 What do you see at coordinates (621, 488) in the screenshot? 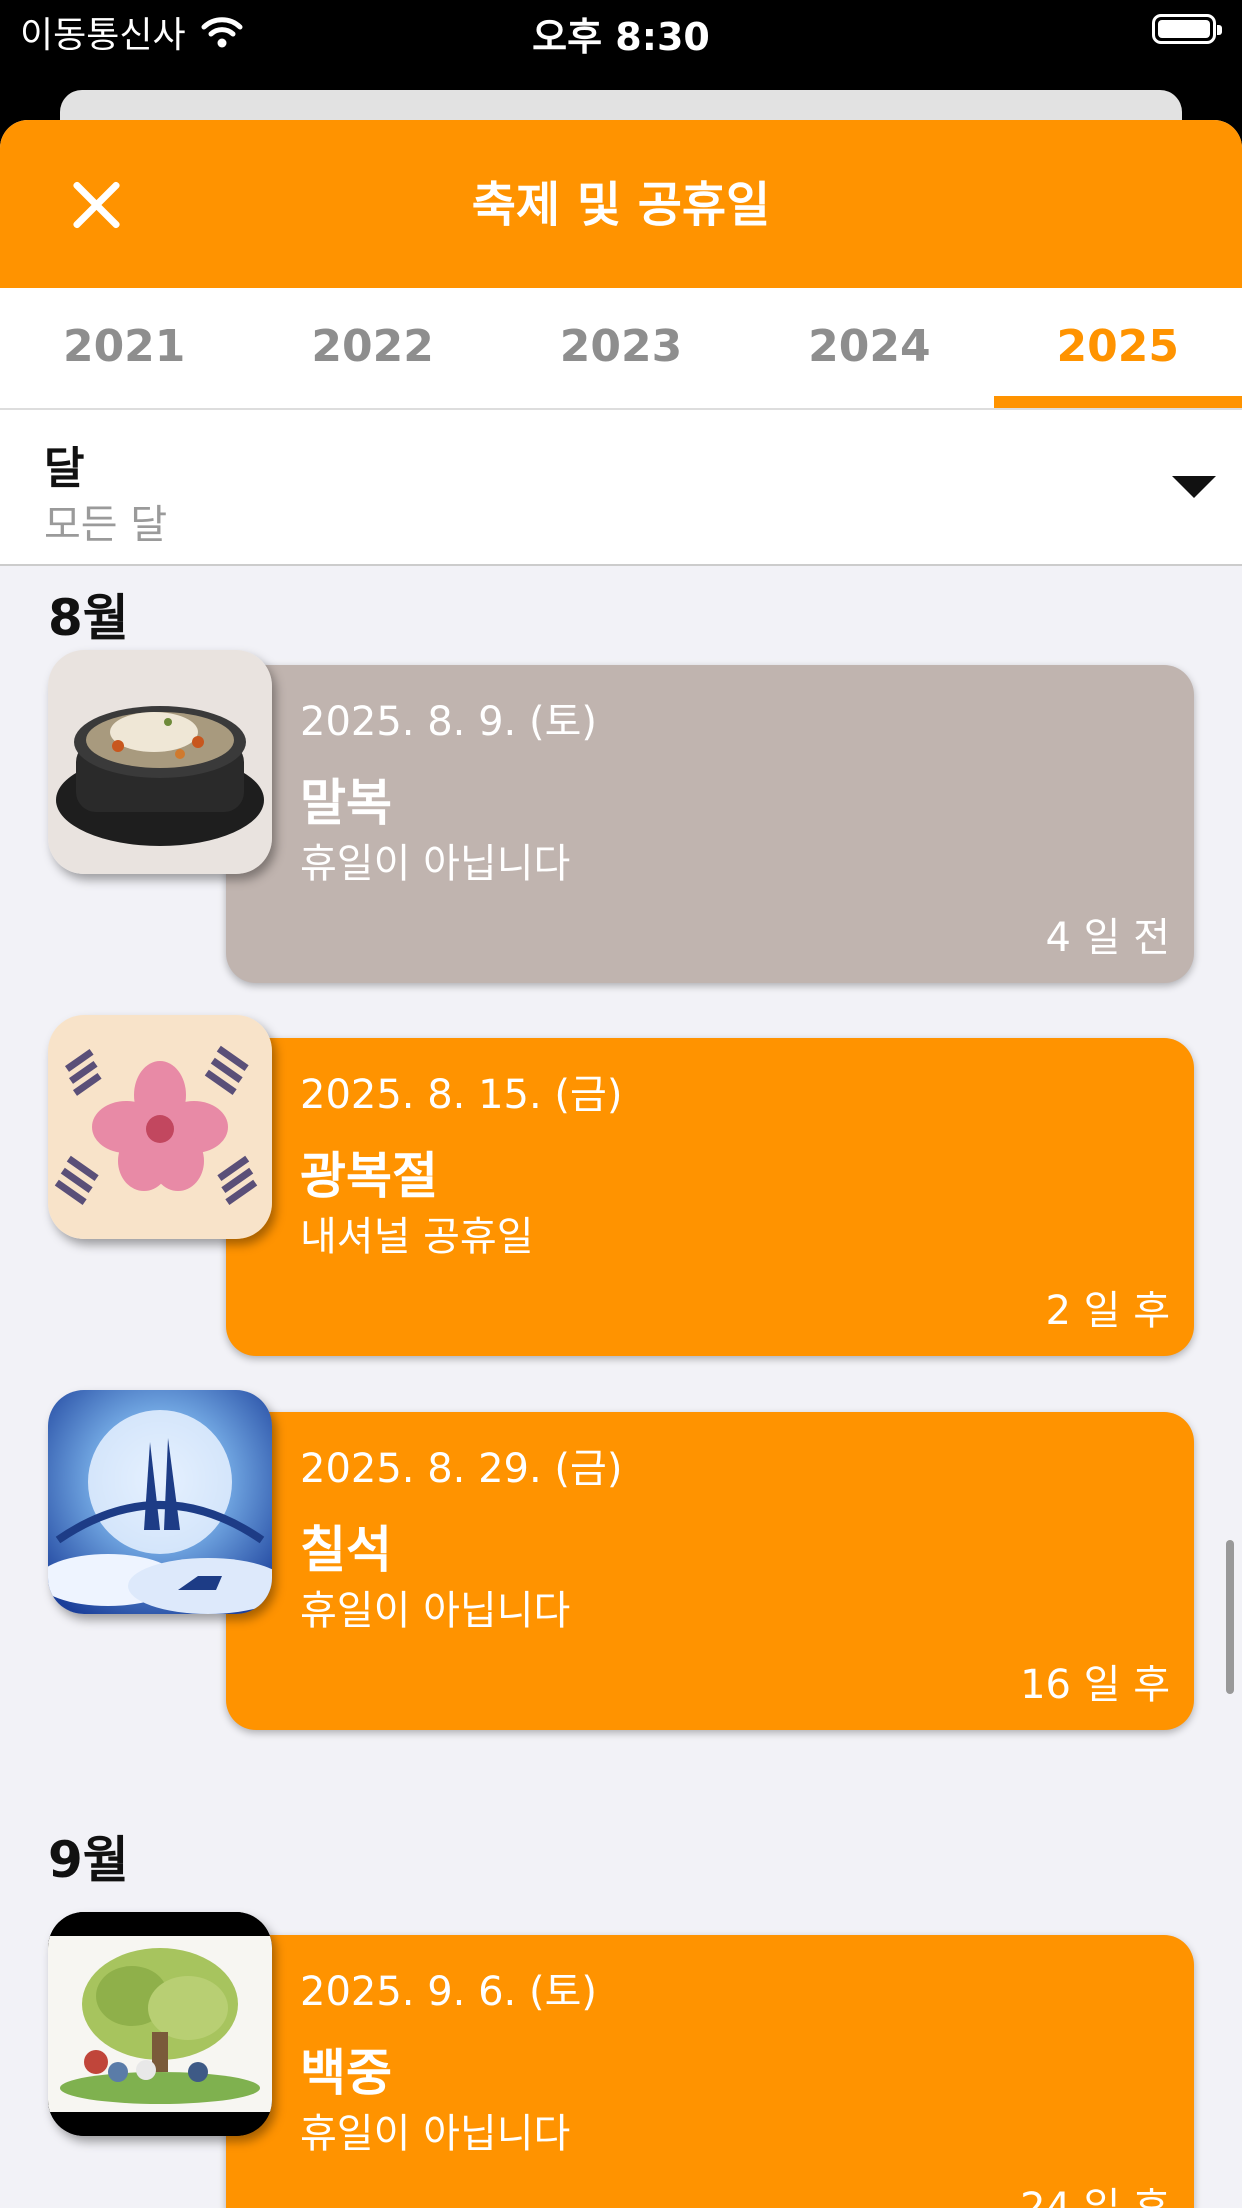
I see `month-filter-dropdown: 달 모든 달` at bounding box center [621, 488].